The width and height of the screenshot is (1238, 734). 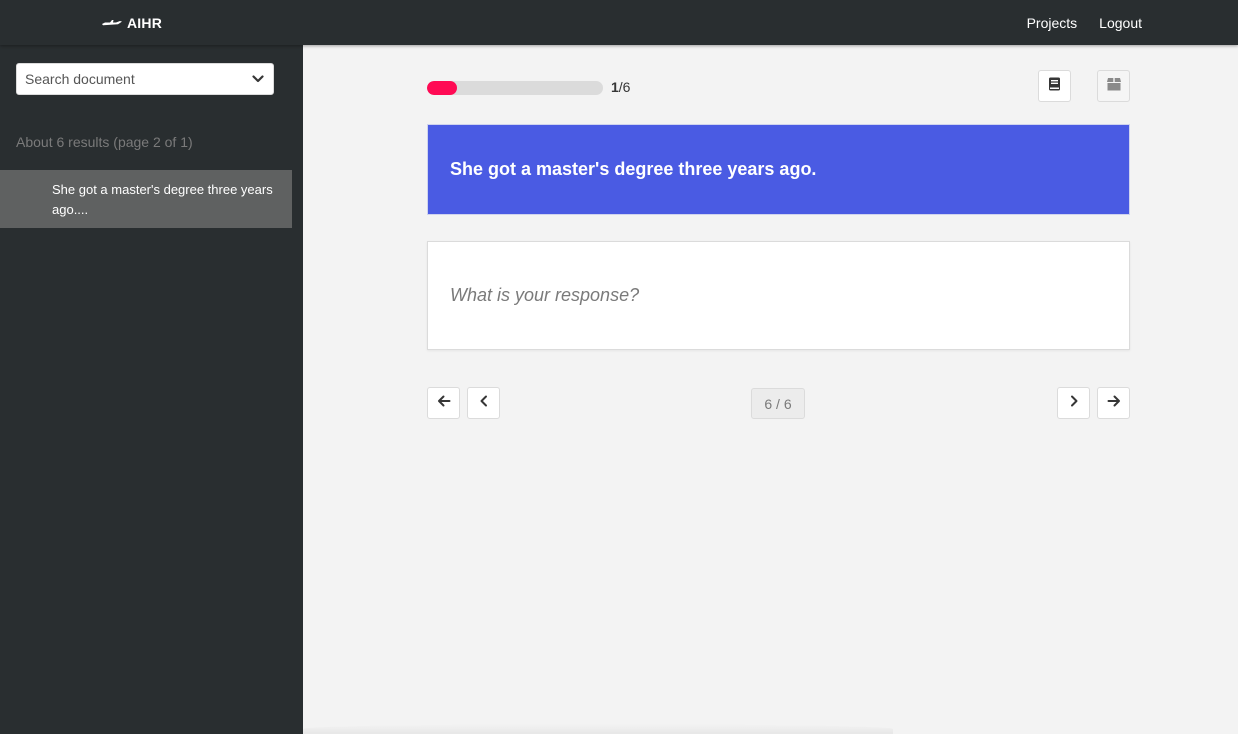 I want to click on last-button, so click(x=1113, y=403).